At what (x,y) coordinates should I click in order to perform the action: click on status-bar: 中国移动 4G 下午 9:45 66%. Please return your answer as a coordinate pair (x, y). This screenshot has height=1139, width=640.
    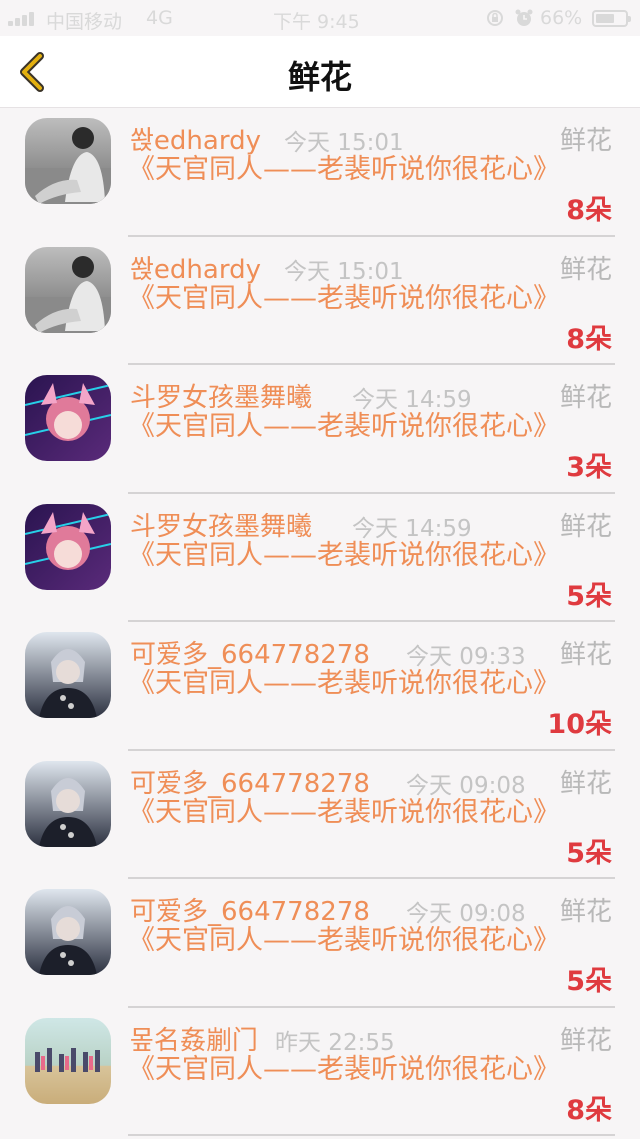
    Looking at the image, I should click on (320, 18).